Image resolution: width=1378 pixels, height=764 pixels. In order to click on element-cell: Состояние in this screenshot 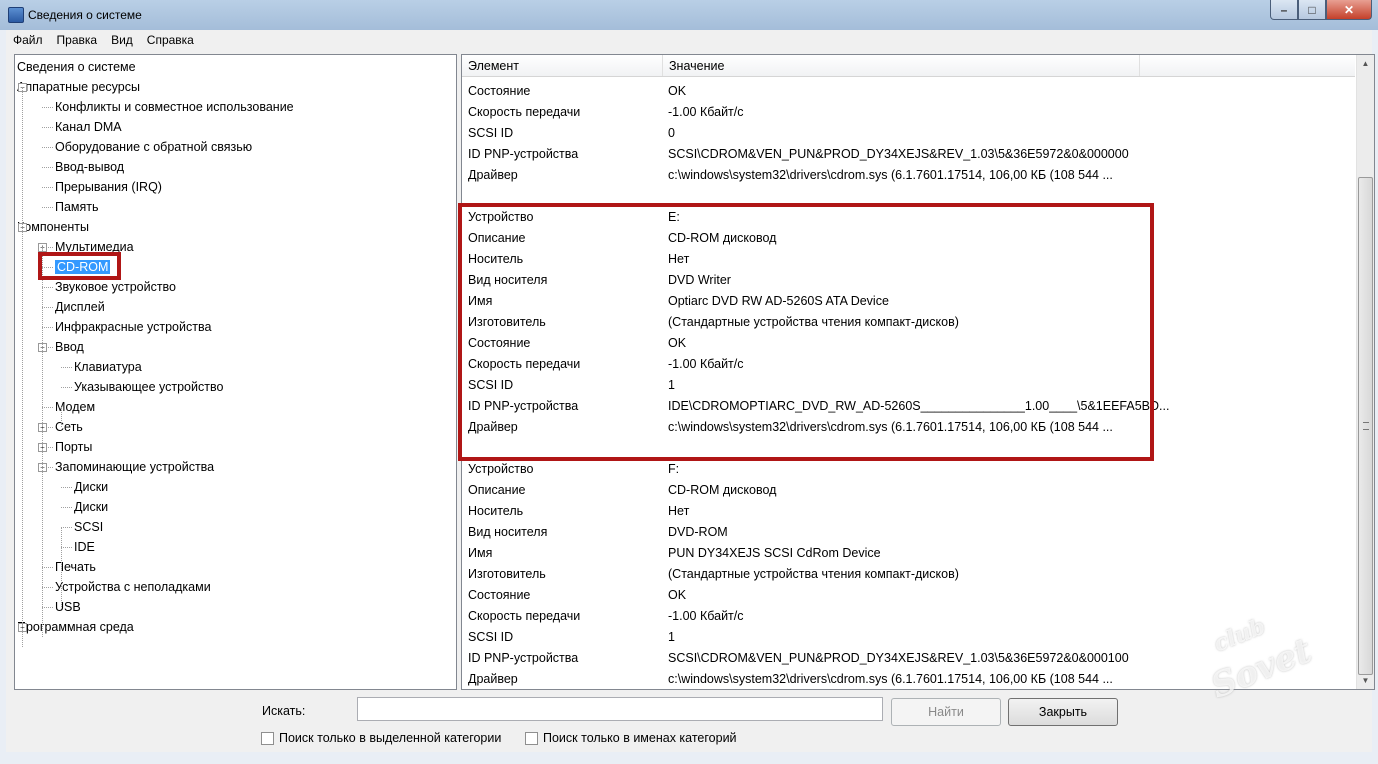, I will do `click(499, 595)`.